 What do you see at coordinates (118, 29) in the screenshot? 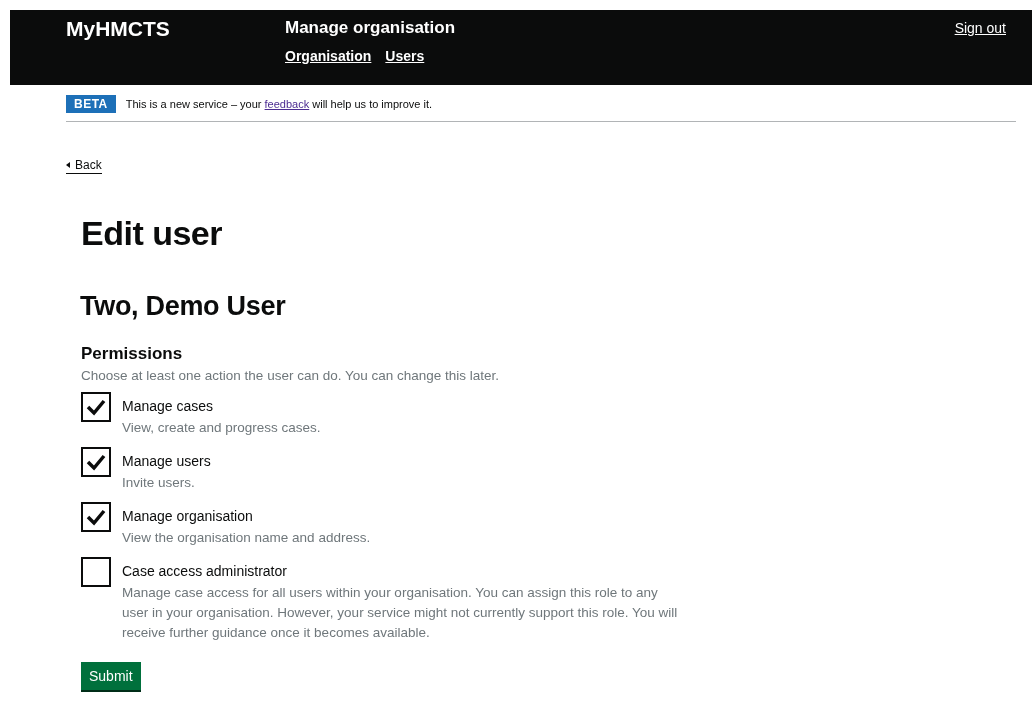
I see `logo: MyHMCTS` at bounding box center [118, 29].